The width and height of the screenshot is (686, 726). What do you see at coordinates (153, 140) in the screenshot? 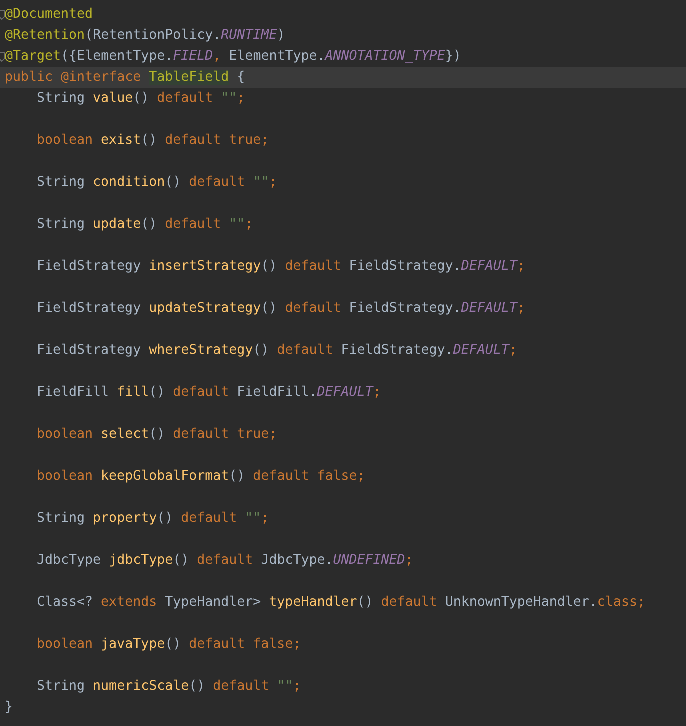
I see `code-line: boolean exist() default true;` at bounding box center [153, 140].